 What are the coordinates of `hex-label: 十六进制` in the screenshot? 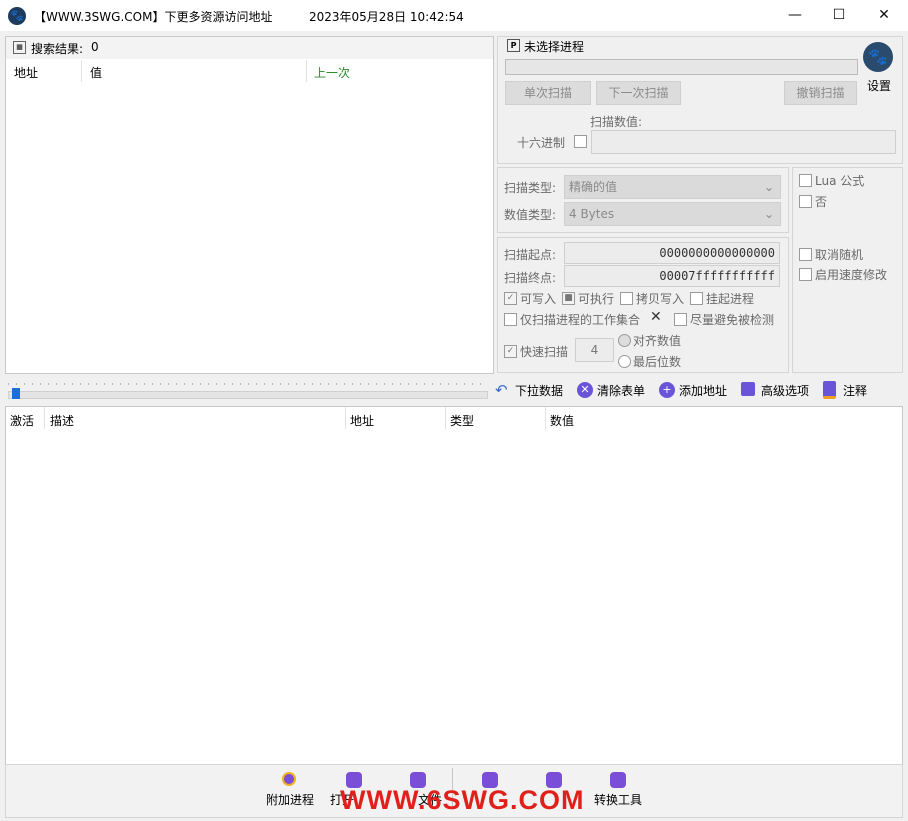 It's located at (541, 143).